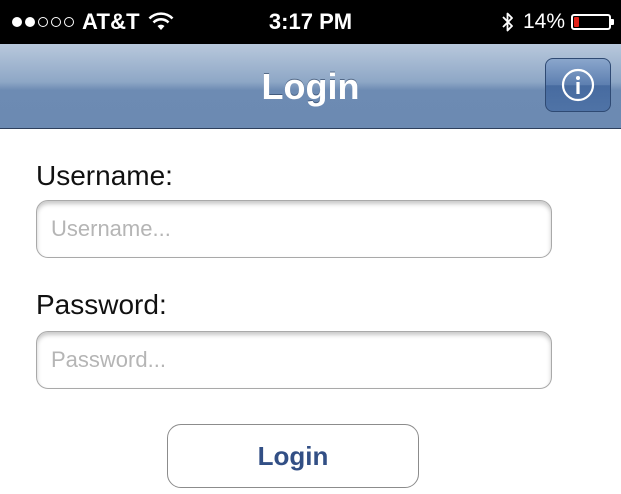 This screenshot has height=494, width=621. What do you see at coordinates (293, 456) in the screenshot?
I see `login-button: Login` at bounding box center [293, 456].